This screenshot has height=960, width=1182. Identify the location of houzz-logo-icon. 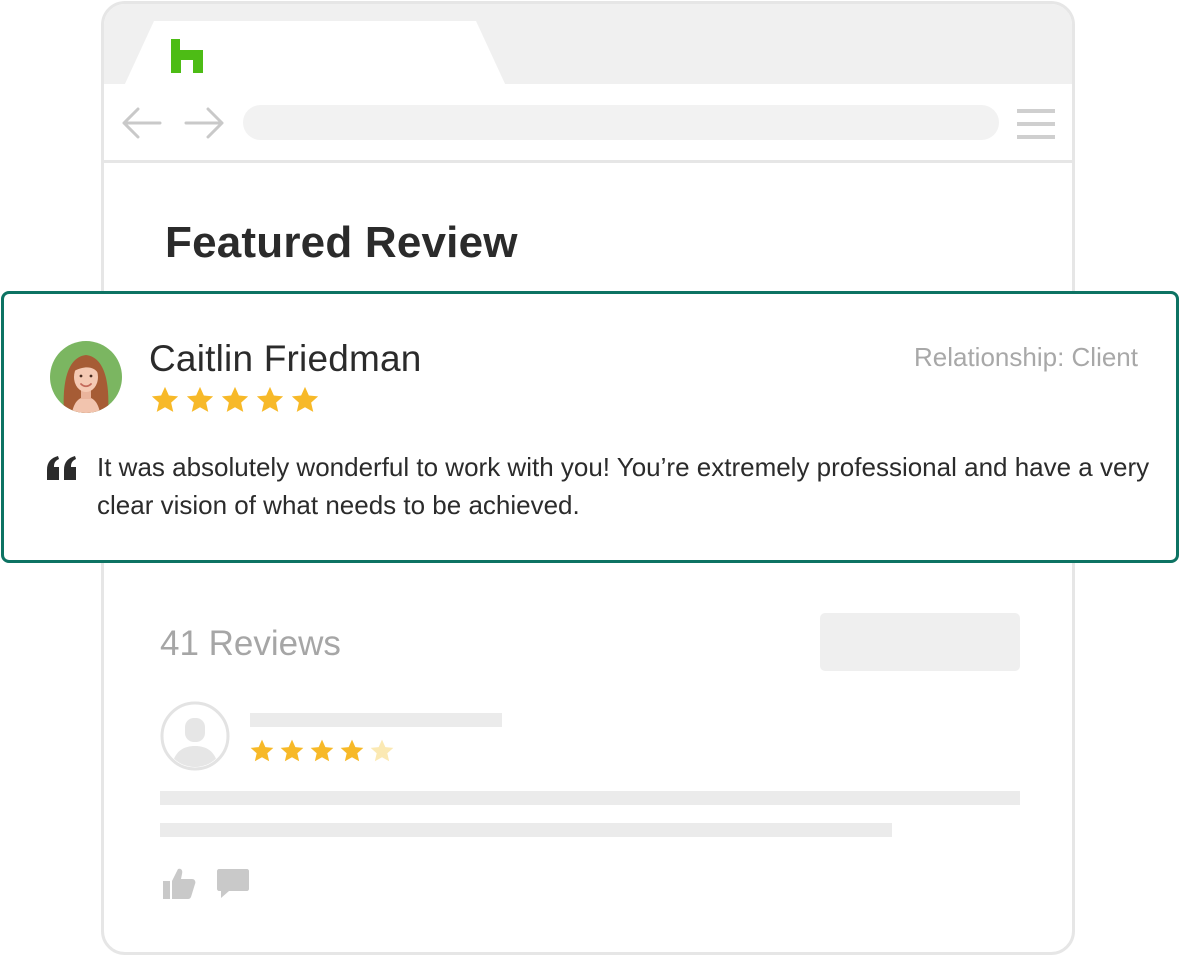
(187, 56).